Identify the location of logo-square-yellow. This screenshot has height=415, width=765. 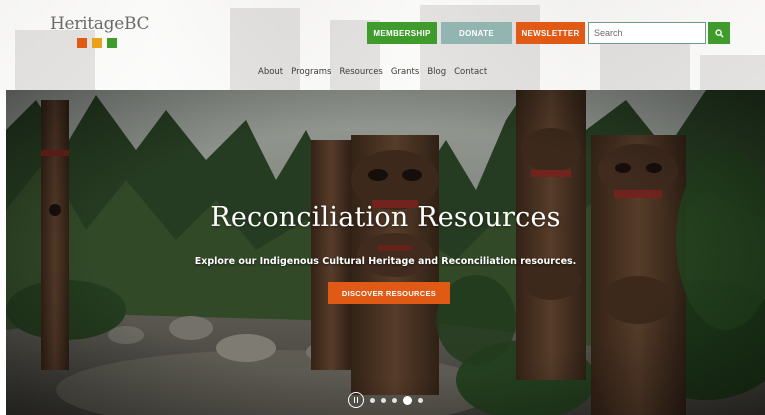
(97, 43).